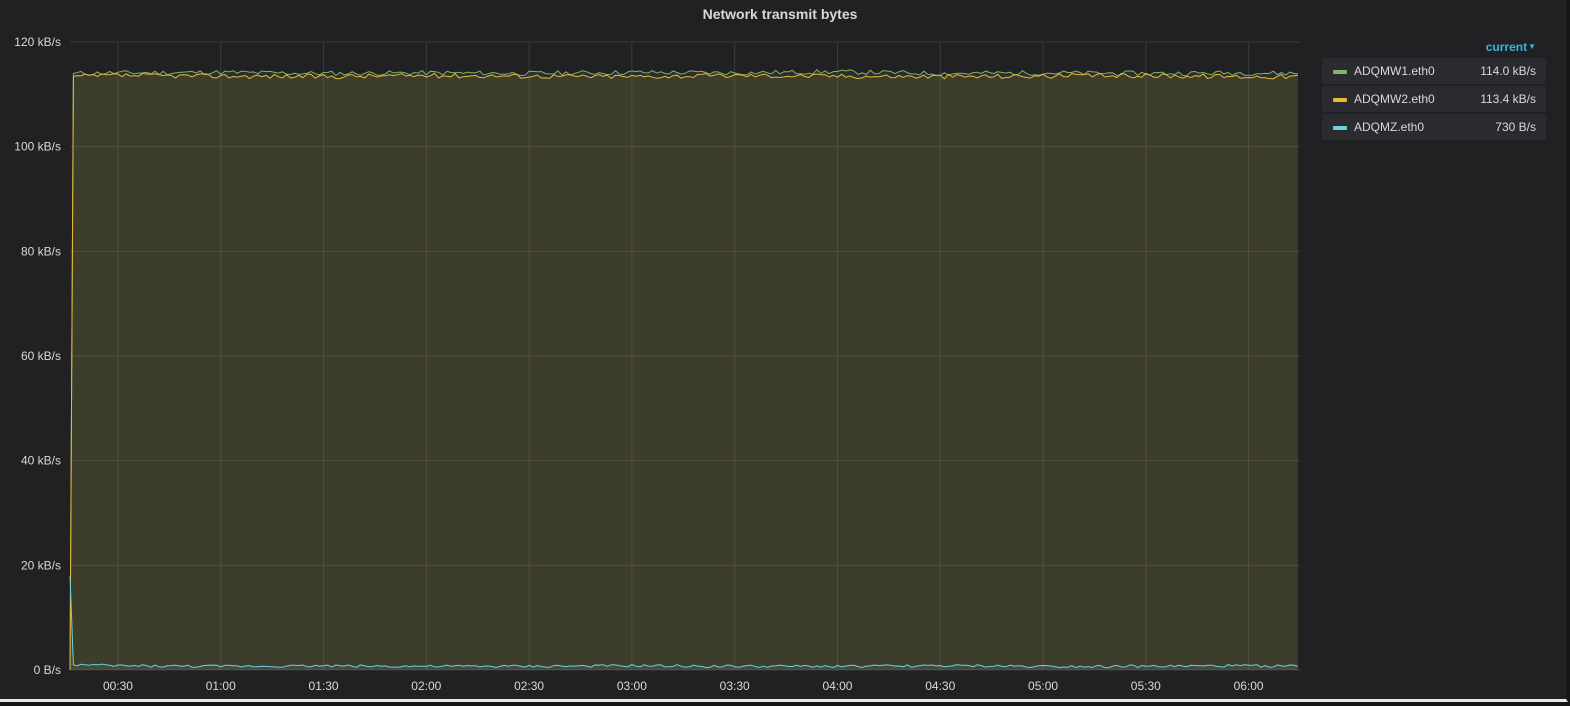  Describe the element at coordinates (1043, 686) in the screenshot. I see `x-tick-label: 05:00` at that location.